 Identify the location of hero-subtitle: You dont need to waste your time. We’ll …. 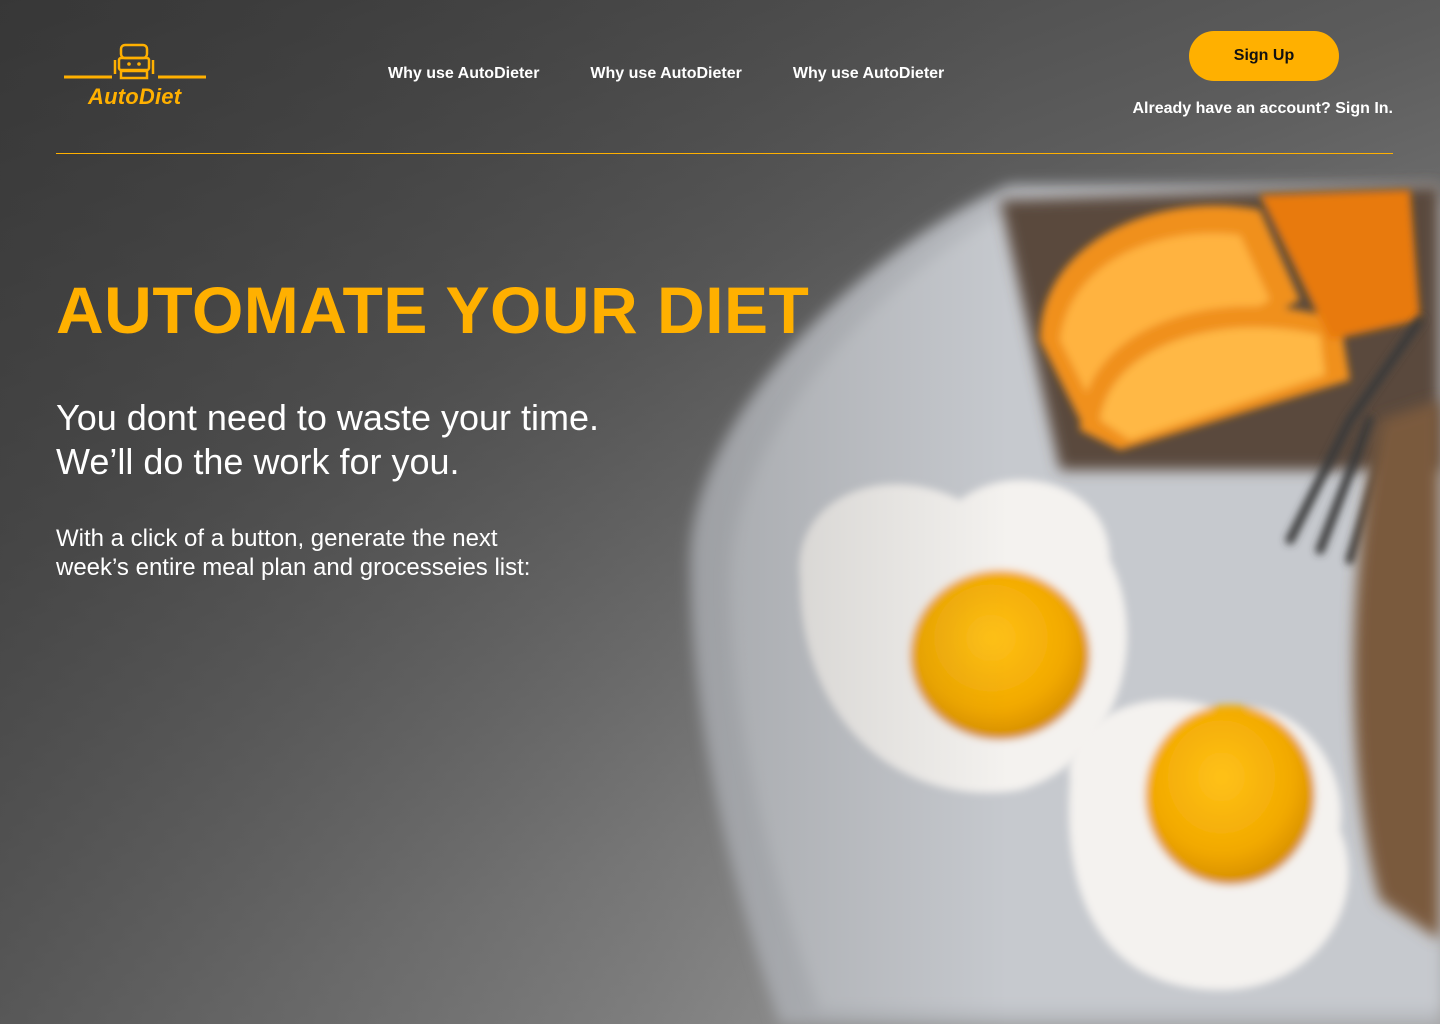
(432, 440).